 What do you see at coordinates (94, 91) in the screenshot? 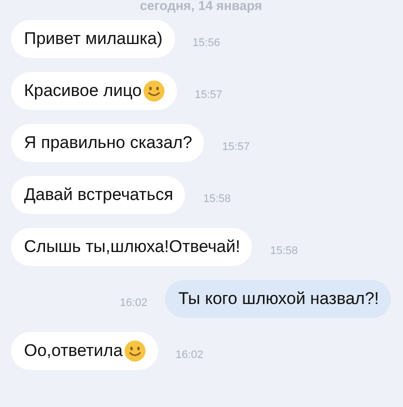
I see `message-bubble: Красивое лицо` at bounding box center [94, 91].